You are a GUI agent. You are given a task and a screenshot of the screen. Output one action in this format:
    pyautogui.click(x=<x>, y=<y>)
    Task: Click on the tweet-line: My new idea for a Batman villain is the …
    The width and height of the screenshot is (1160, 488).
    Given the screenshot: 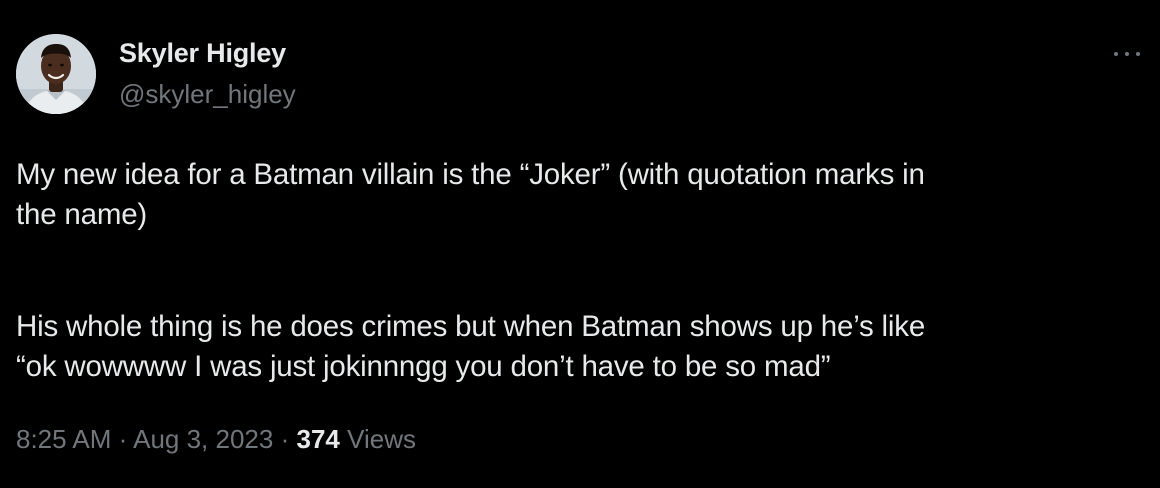 What is the action you would take?
    pyautogui.click(x=470, y=174)
    